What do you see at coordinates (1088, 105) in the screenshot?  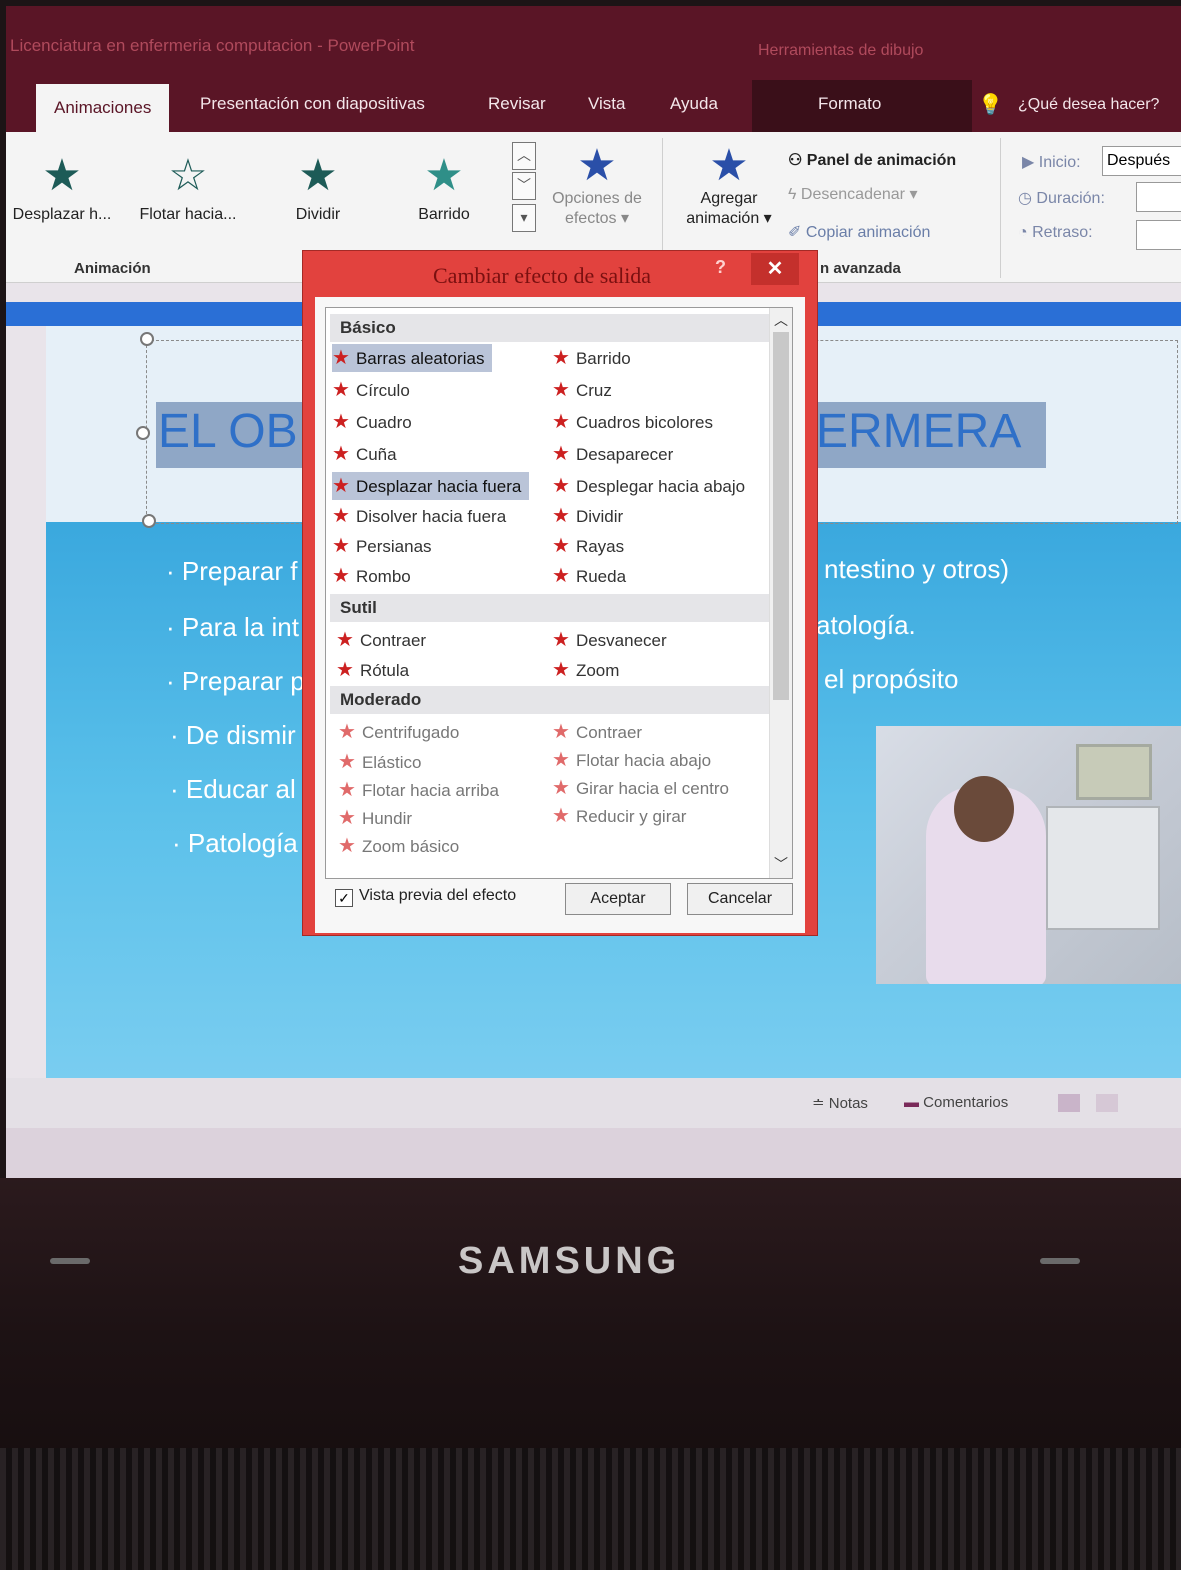 I see `tell-me-search: ¿Qué desea hacer?` at bounding box center [1088, 105].